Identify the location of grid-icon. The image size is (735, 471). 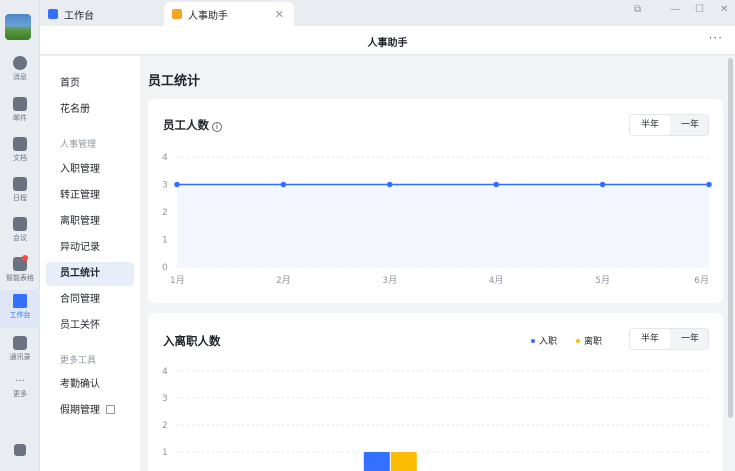
(20, 301).